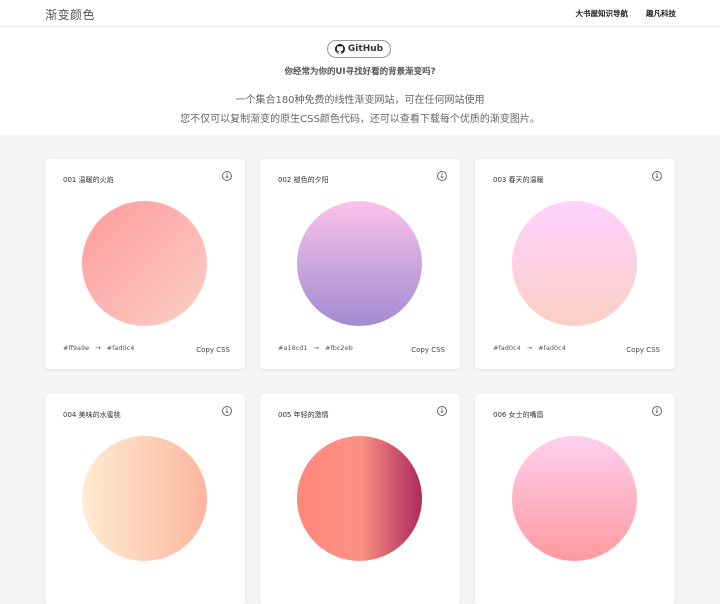 Image resolution: width=720 pixels, height=604 pixels. Describe the element at coordinates (339, 49) in the screenshot. I see `github-icon` at that location.